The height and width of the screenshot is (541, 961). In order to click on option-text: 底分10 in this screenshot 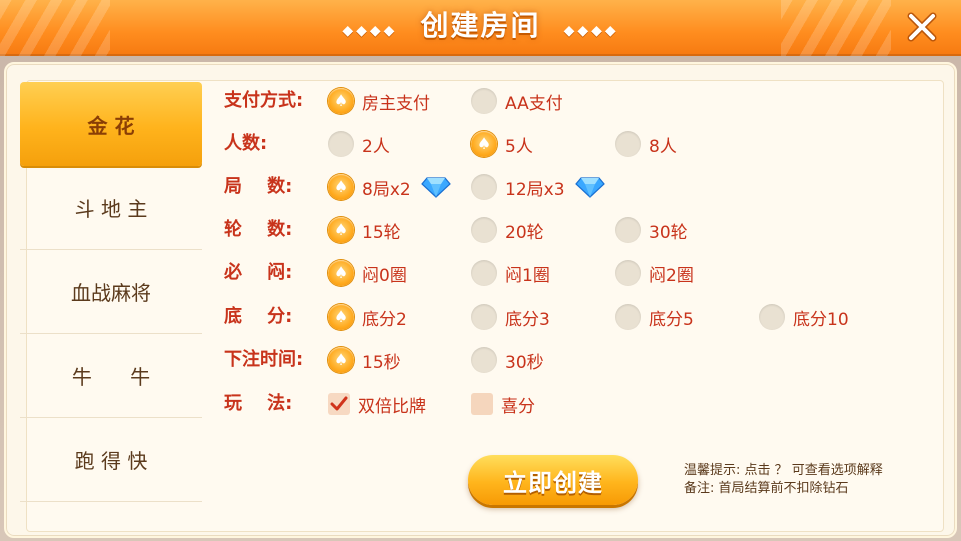, I will do `click(821, 319)`.